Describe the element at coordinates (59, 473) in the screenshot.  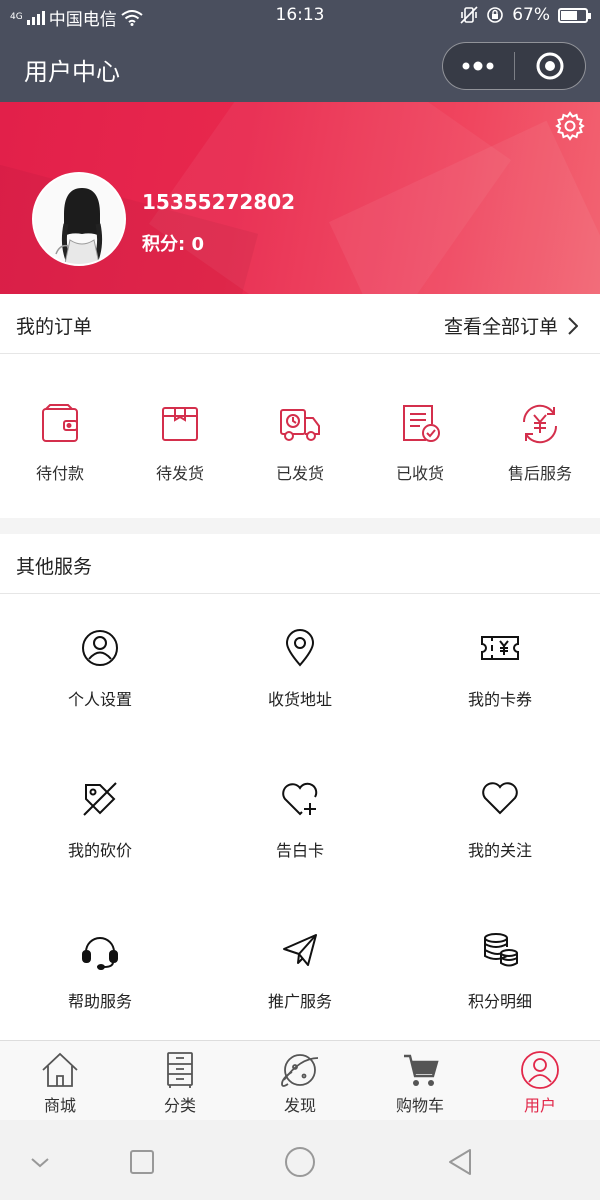
I see `order-item-label: 待付款` at that location.